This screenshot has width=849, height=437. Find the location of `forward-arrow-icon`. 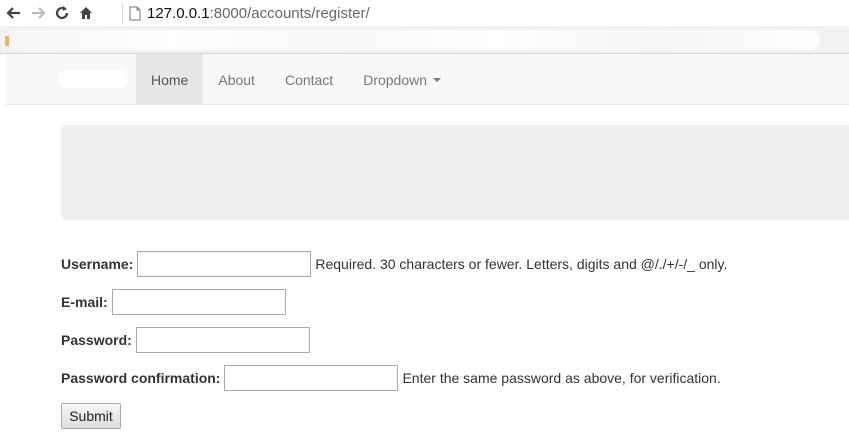

forward-arrow-icon is located at coordinates (39, 13).